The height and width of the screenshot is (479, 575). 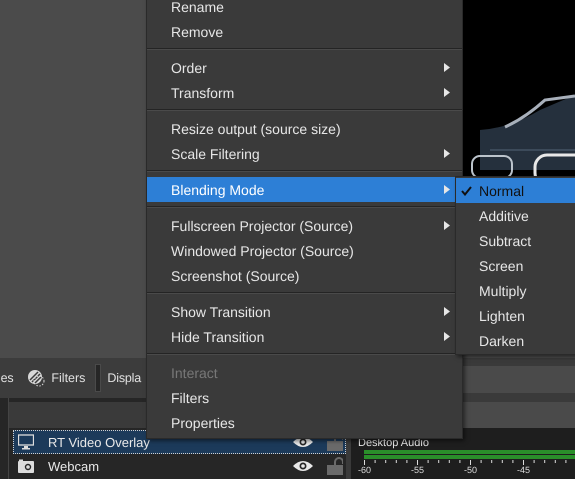 I want to click on filters-icon, so click(x=36, y=378).